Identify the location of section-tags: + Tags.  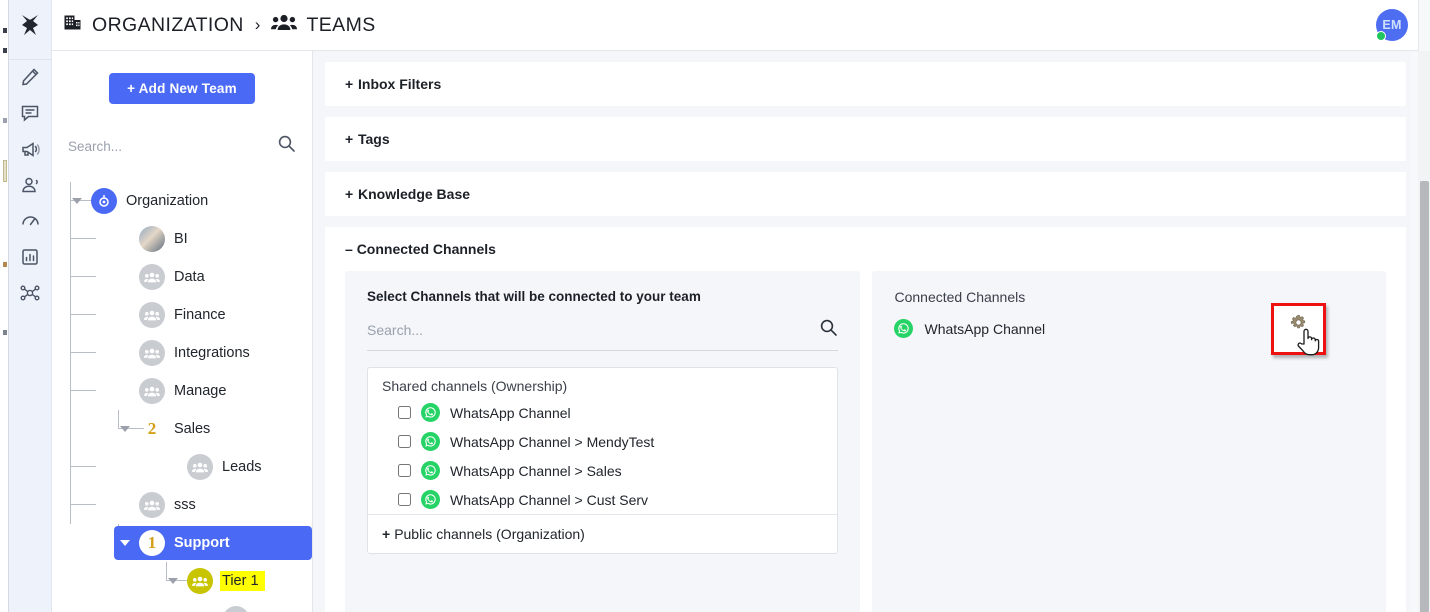
(865, 139).